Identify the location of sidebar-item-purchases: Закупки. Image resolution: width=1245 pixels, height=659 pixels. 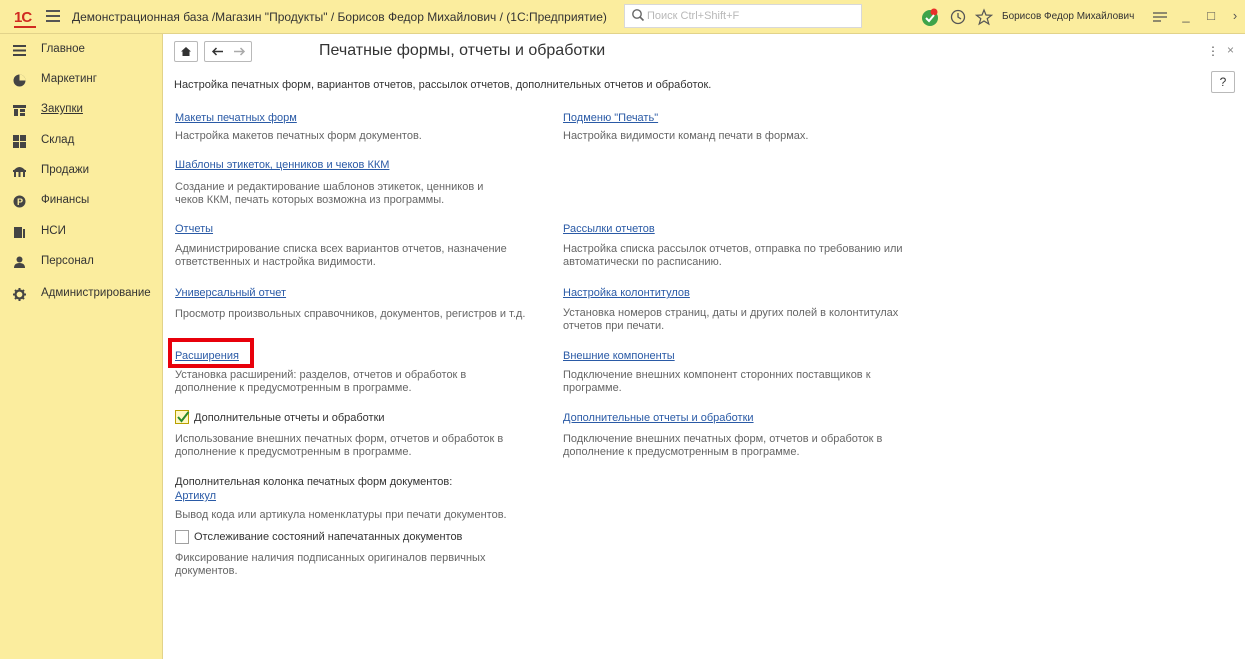
(81, 111).